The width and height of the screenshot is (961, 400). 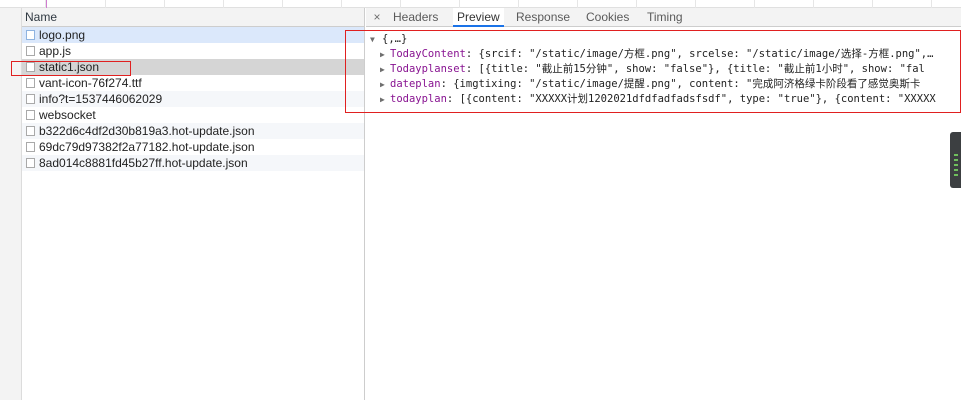 What do you see at coordinates (62, 35) in the screenshot?
I see `request-name: logo.png` at bounding box center [62, 35].